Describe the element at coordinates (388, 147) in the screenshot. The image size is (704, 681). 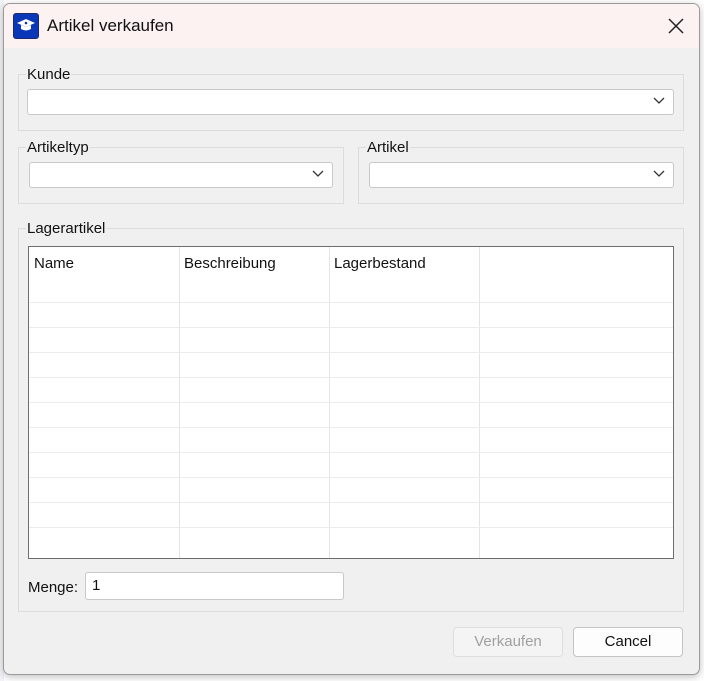
I see `artikel-label: Artikel` at that location.